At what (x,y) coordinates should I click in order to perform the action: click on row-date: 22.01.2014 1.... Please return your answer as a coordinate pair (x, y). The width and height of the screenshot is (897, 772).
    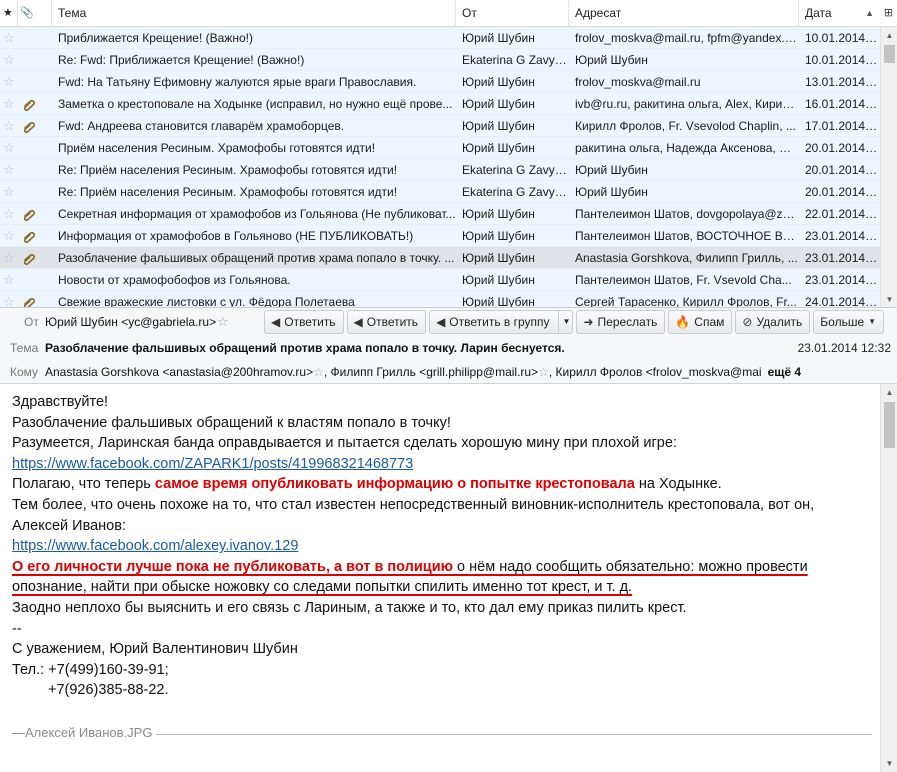
    Looking at the image, I should click on (842, 214).